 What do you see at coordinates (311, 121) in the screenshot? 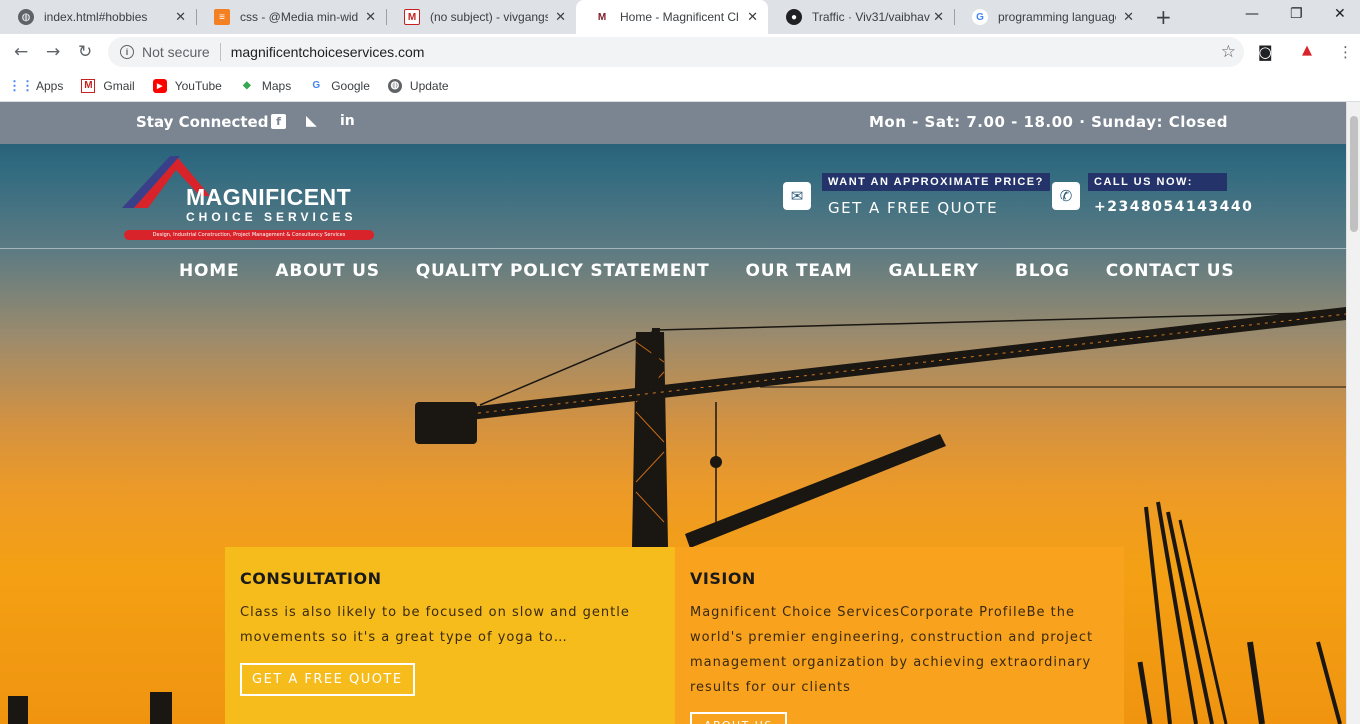
I see `twitter-icon: ◣` at bounding box center [311, 121].